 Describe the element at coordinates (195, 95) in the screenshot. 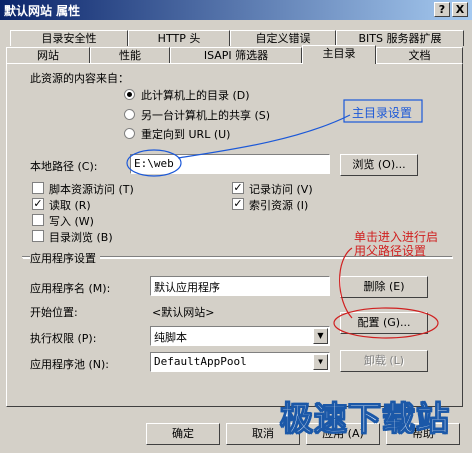

I see `radio-local-directory-label: 此计算机上的目录 (D)` at that location.